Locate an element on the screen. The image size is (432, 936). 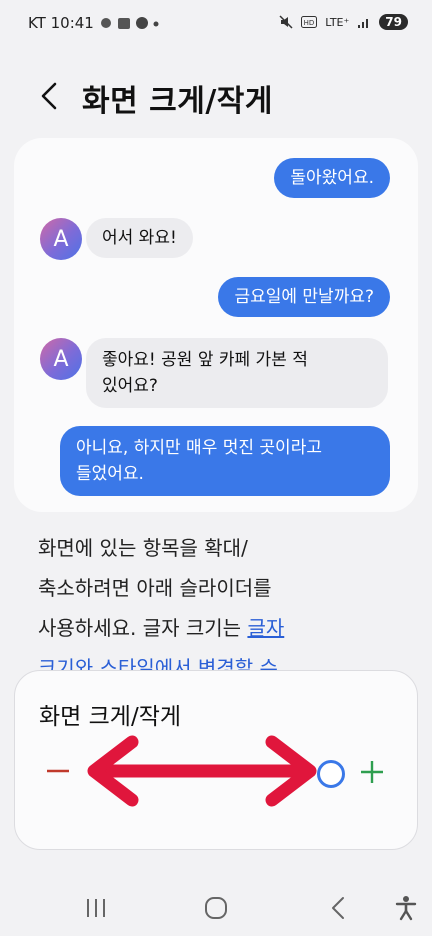
navigation-bar is located at coordinates (216, 908).